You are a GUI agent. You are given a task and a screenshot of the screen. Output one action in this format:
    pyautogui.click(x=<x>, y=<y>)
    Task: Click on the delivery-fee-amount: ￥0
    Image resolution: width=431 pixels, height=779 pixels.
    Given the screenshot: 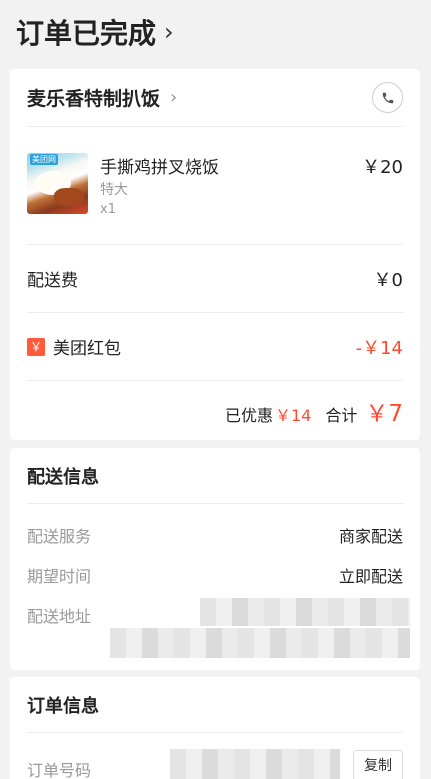 What is the action you would take?
    pyautogui.click(x=388, y=280)
    